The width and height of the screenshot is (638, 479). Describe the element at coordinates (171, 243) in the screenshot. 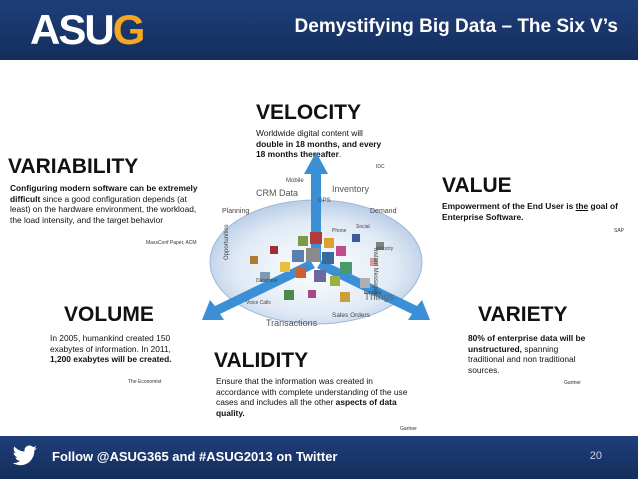

I see `variability-source: MassConf Paper, ACM` at that location.